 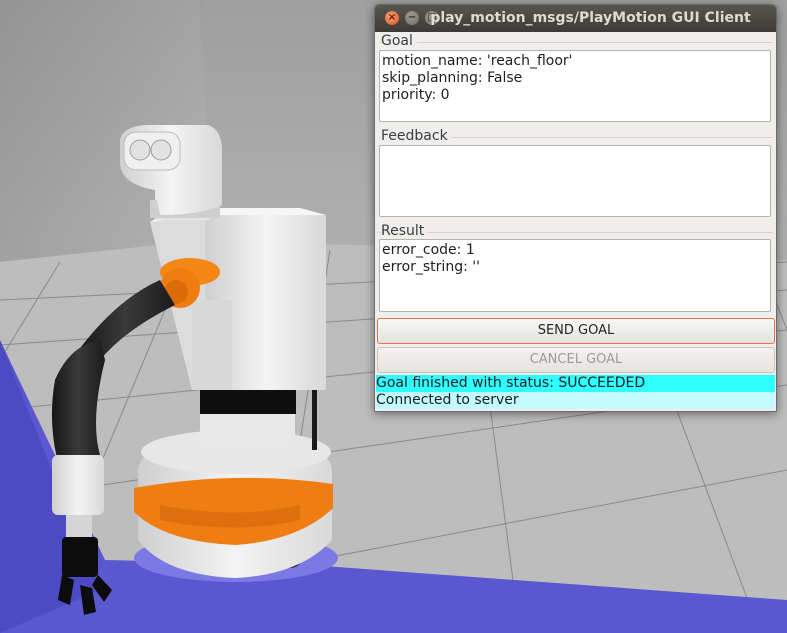 I want to click on cancel-goal-button: CANCEL GOAL, so click(x=576, y=360).